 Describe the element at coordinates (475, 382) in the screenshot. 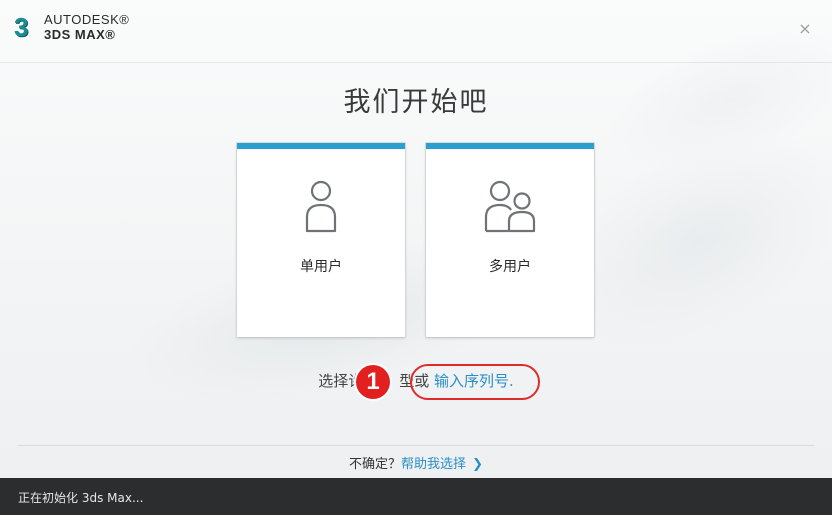

I see `callout-highlight` at that location.